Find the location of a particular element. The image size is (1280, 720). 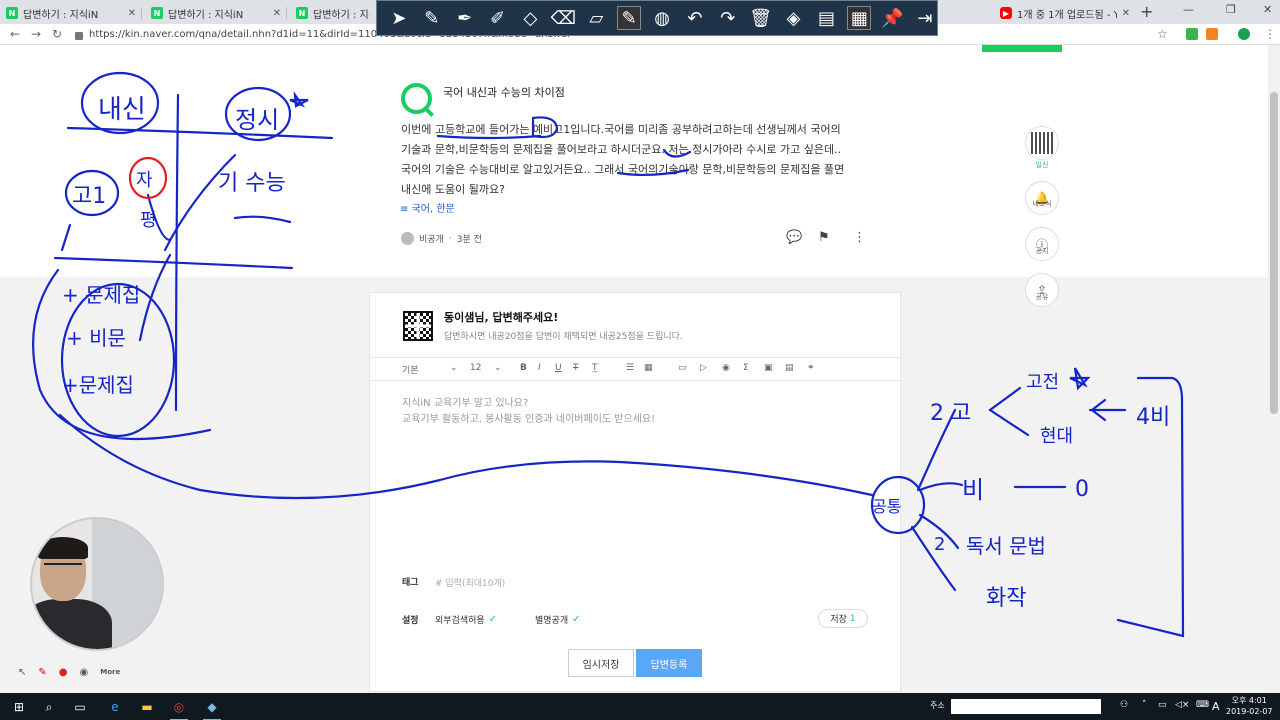

taskbar-address-input is located at coordinates (1026, 706).